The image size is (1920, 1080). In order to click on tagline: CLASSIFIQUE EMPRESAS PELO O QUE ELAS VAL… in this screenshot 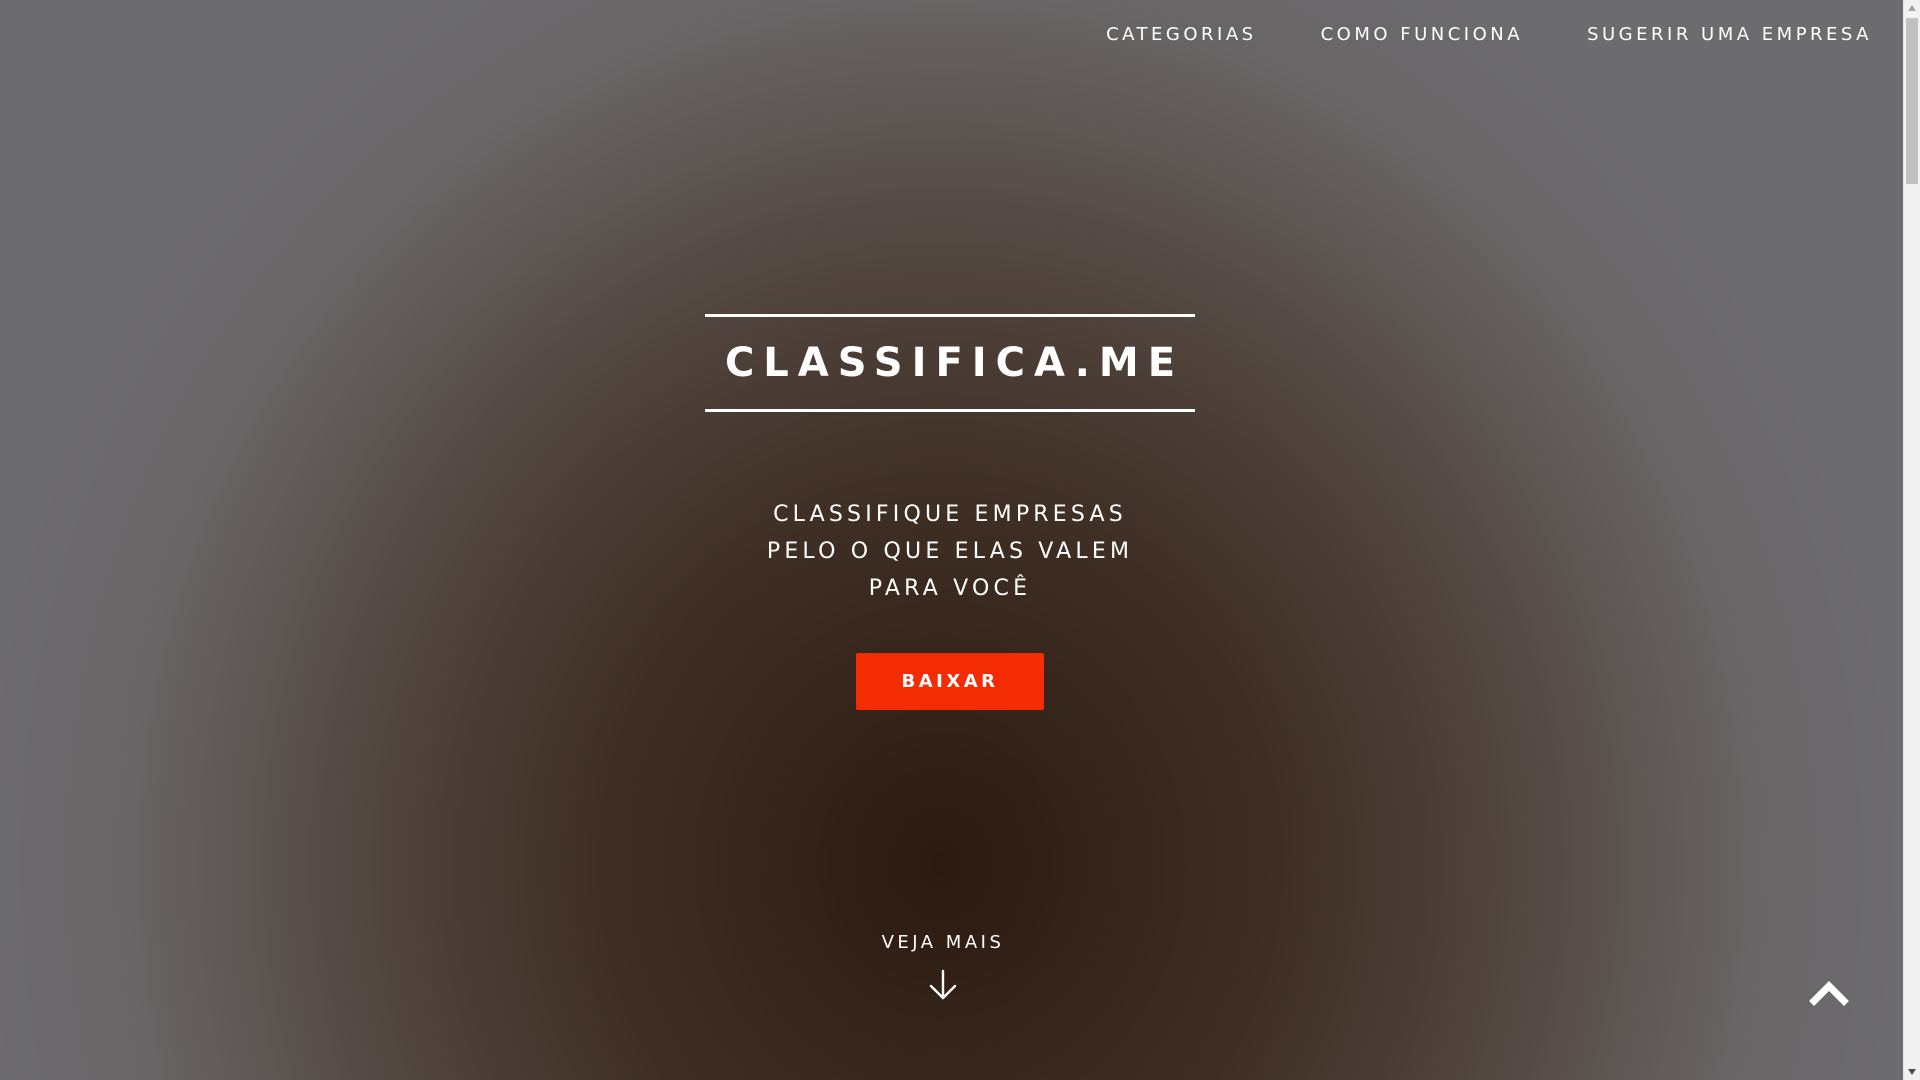, I will do `click(950, 551)`.